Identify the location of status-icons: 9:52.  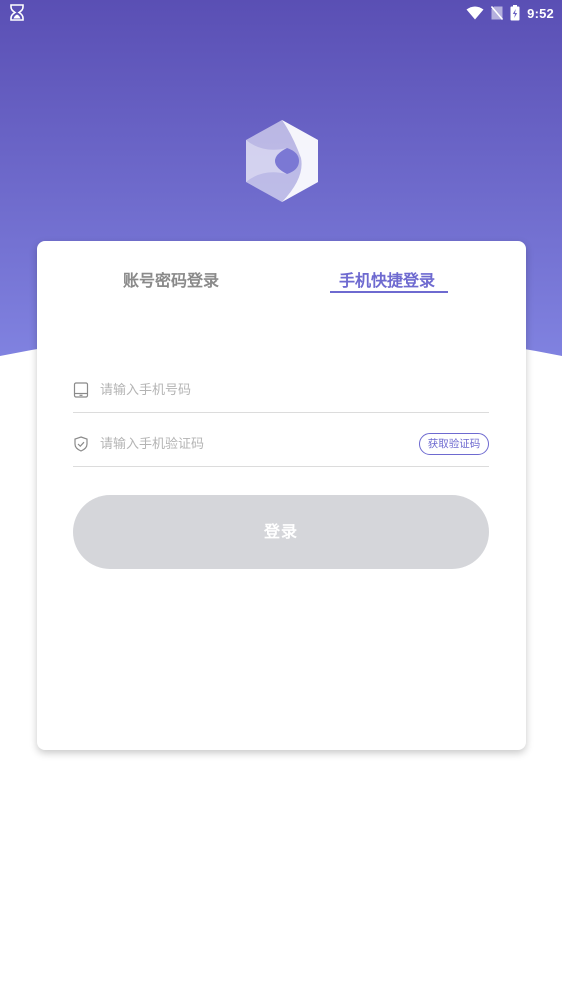
(510, 13).